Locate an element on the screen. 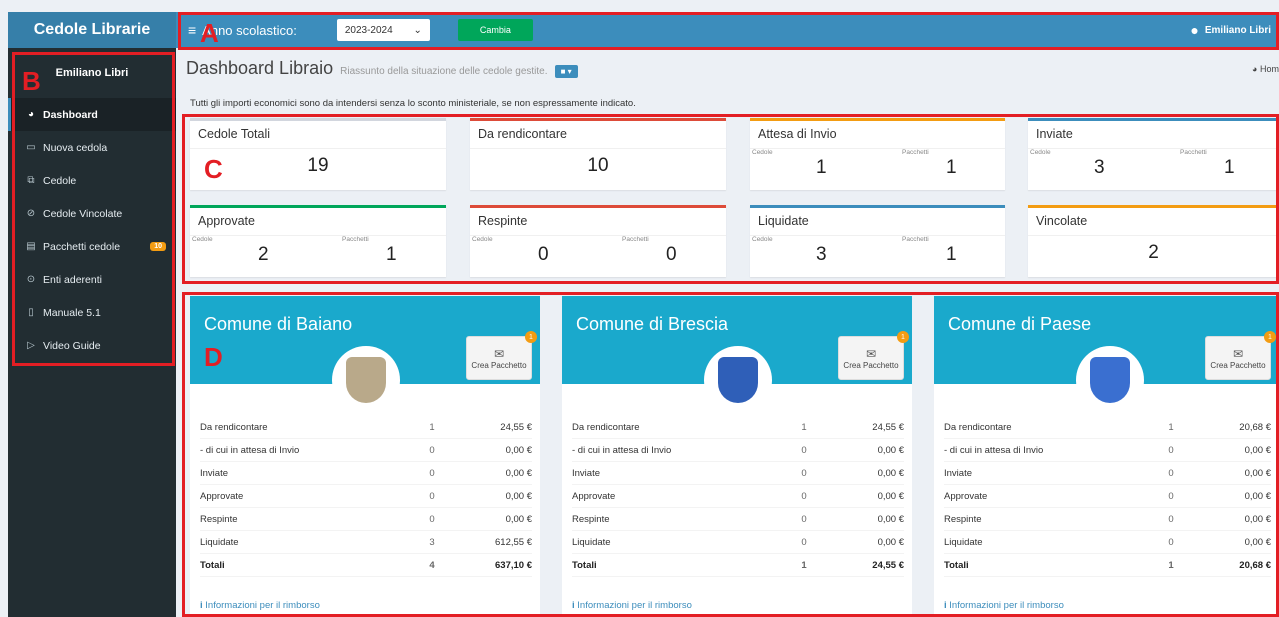 This screenshot has width=1279, height=617. sidebar-item-cedole: ⧉ Cedole is located at coordinates (92, 180).